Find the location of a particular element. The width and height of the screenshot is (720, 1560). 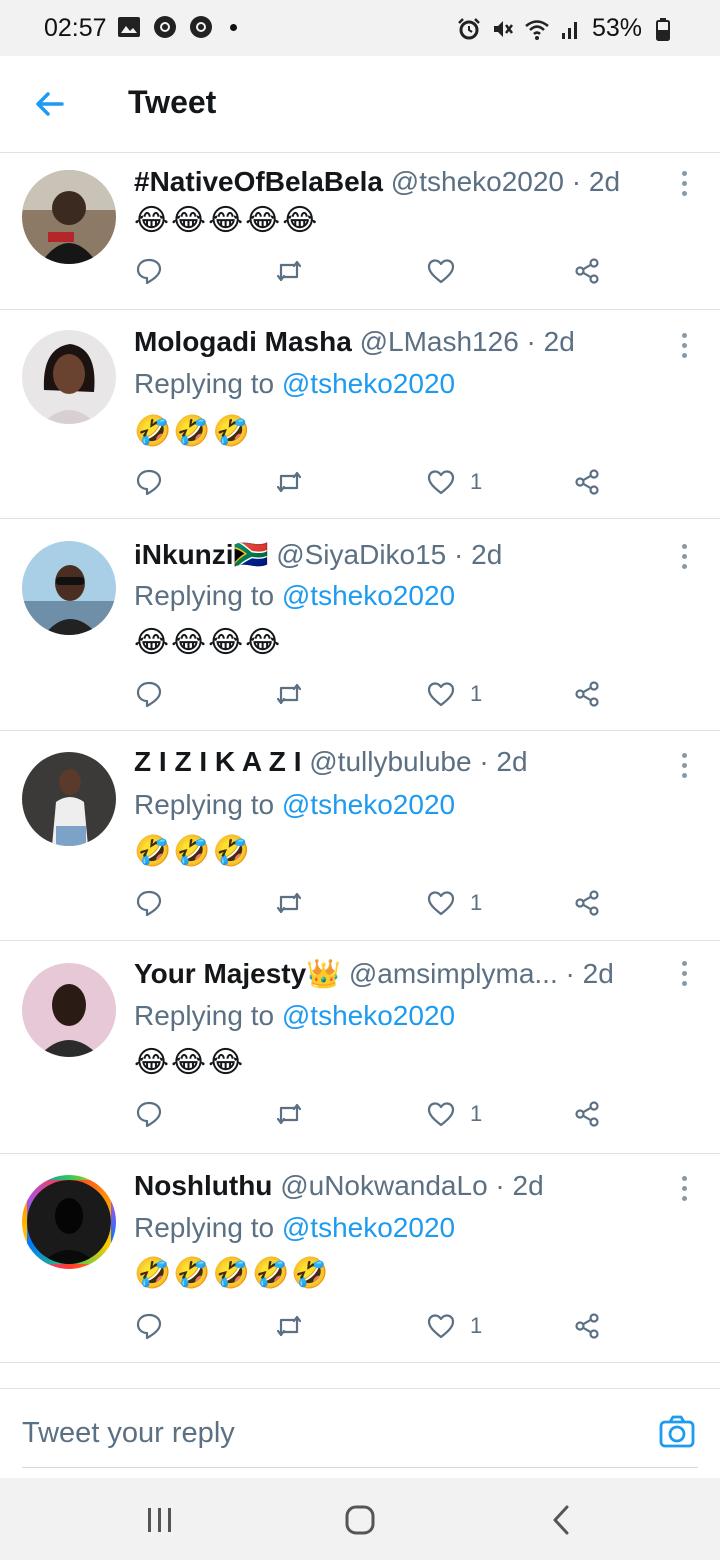

tweet-header: Mologadi Masha @LMash126 · 2d is located at coordinates (354, 342).